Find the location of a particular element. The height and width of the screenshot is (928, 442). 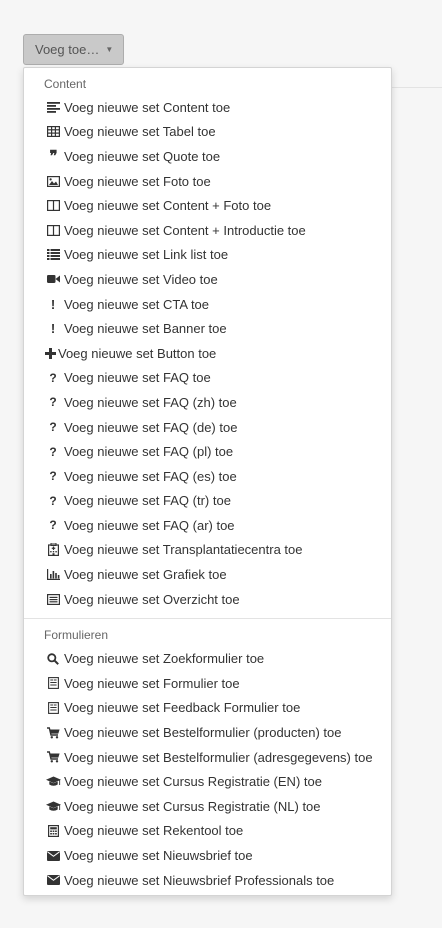

menu-item: ! Voeg nieuwe set Banner toe is located at coordinates (207, 328).